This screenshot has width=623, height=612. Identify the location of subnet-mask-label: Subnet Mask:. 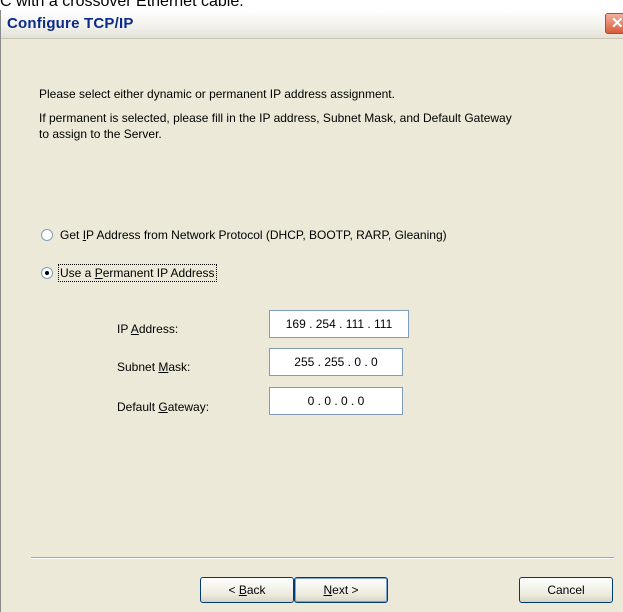
(154, 367).